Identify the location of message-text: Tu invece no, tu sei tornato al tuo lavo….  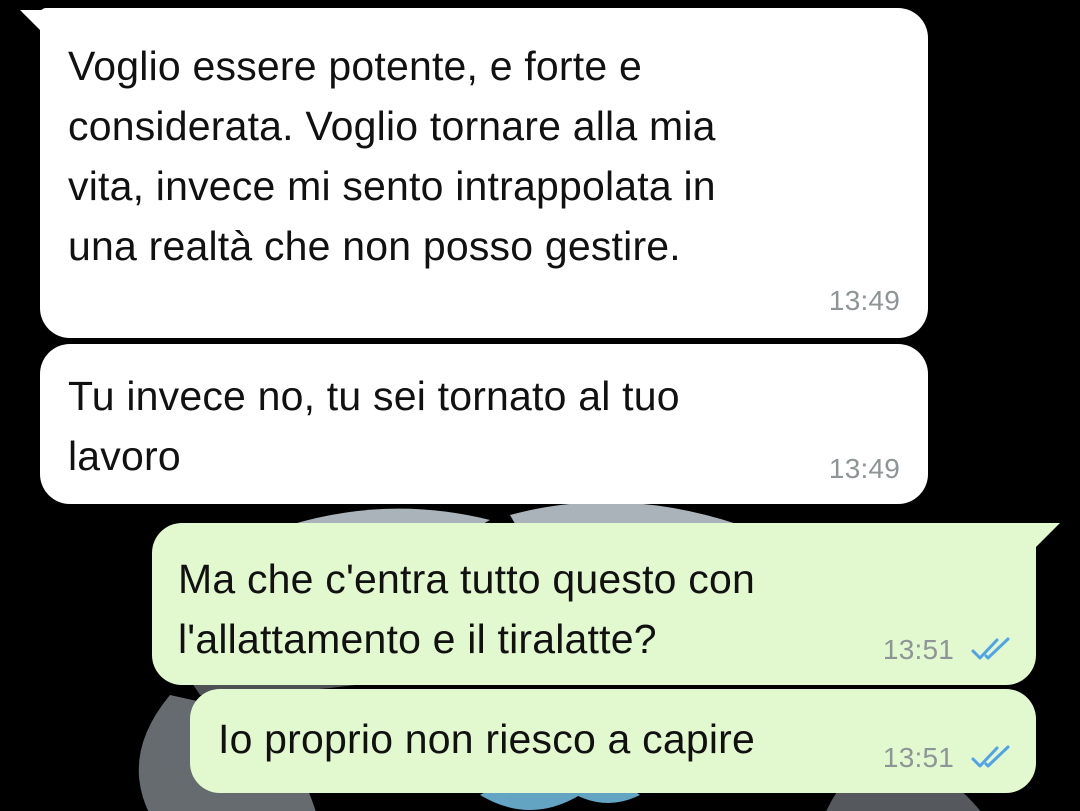
(374, 426).